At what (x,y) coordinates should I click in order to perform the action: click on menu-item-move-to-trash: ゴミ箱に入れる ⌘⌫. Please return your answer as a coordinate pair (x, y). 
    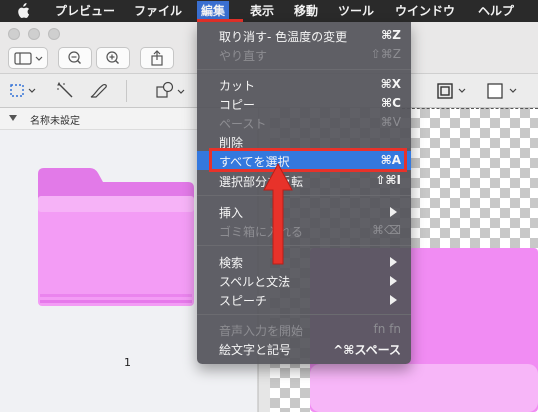
    Looking at the image, I should click on (310, 231).